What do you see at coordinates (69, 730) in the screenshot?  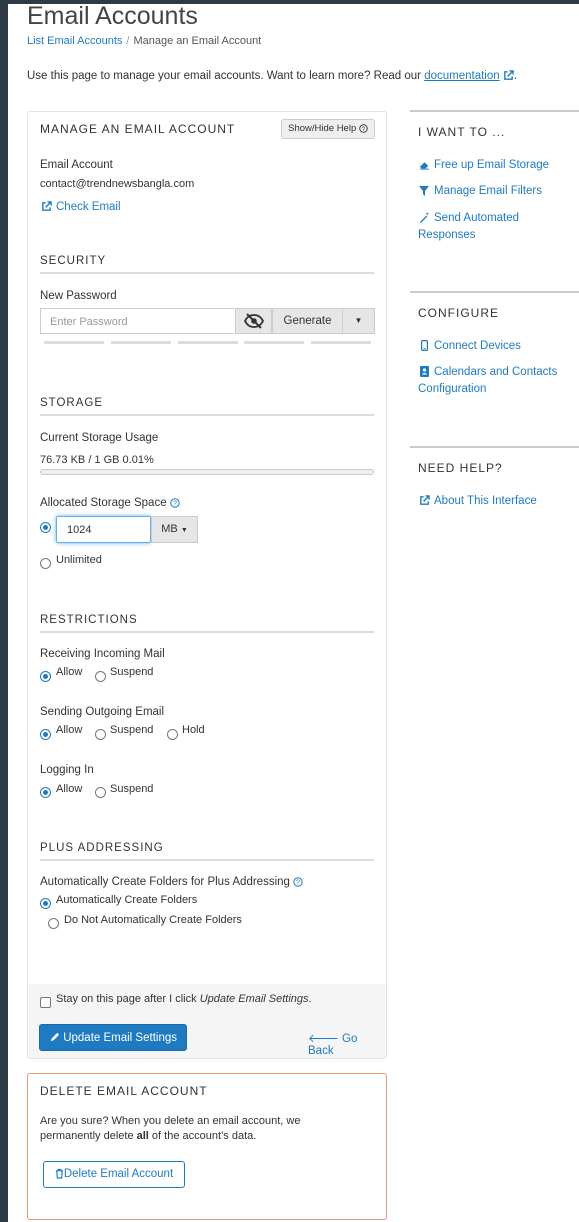 I see `outgoing-allow-label: Allow` at bounding box center [69, 730].